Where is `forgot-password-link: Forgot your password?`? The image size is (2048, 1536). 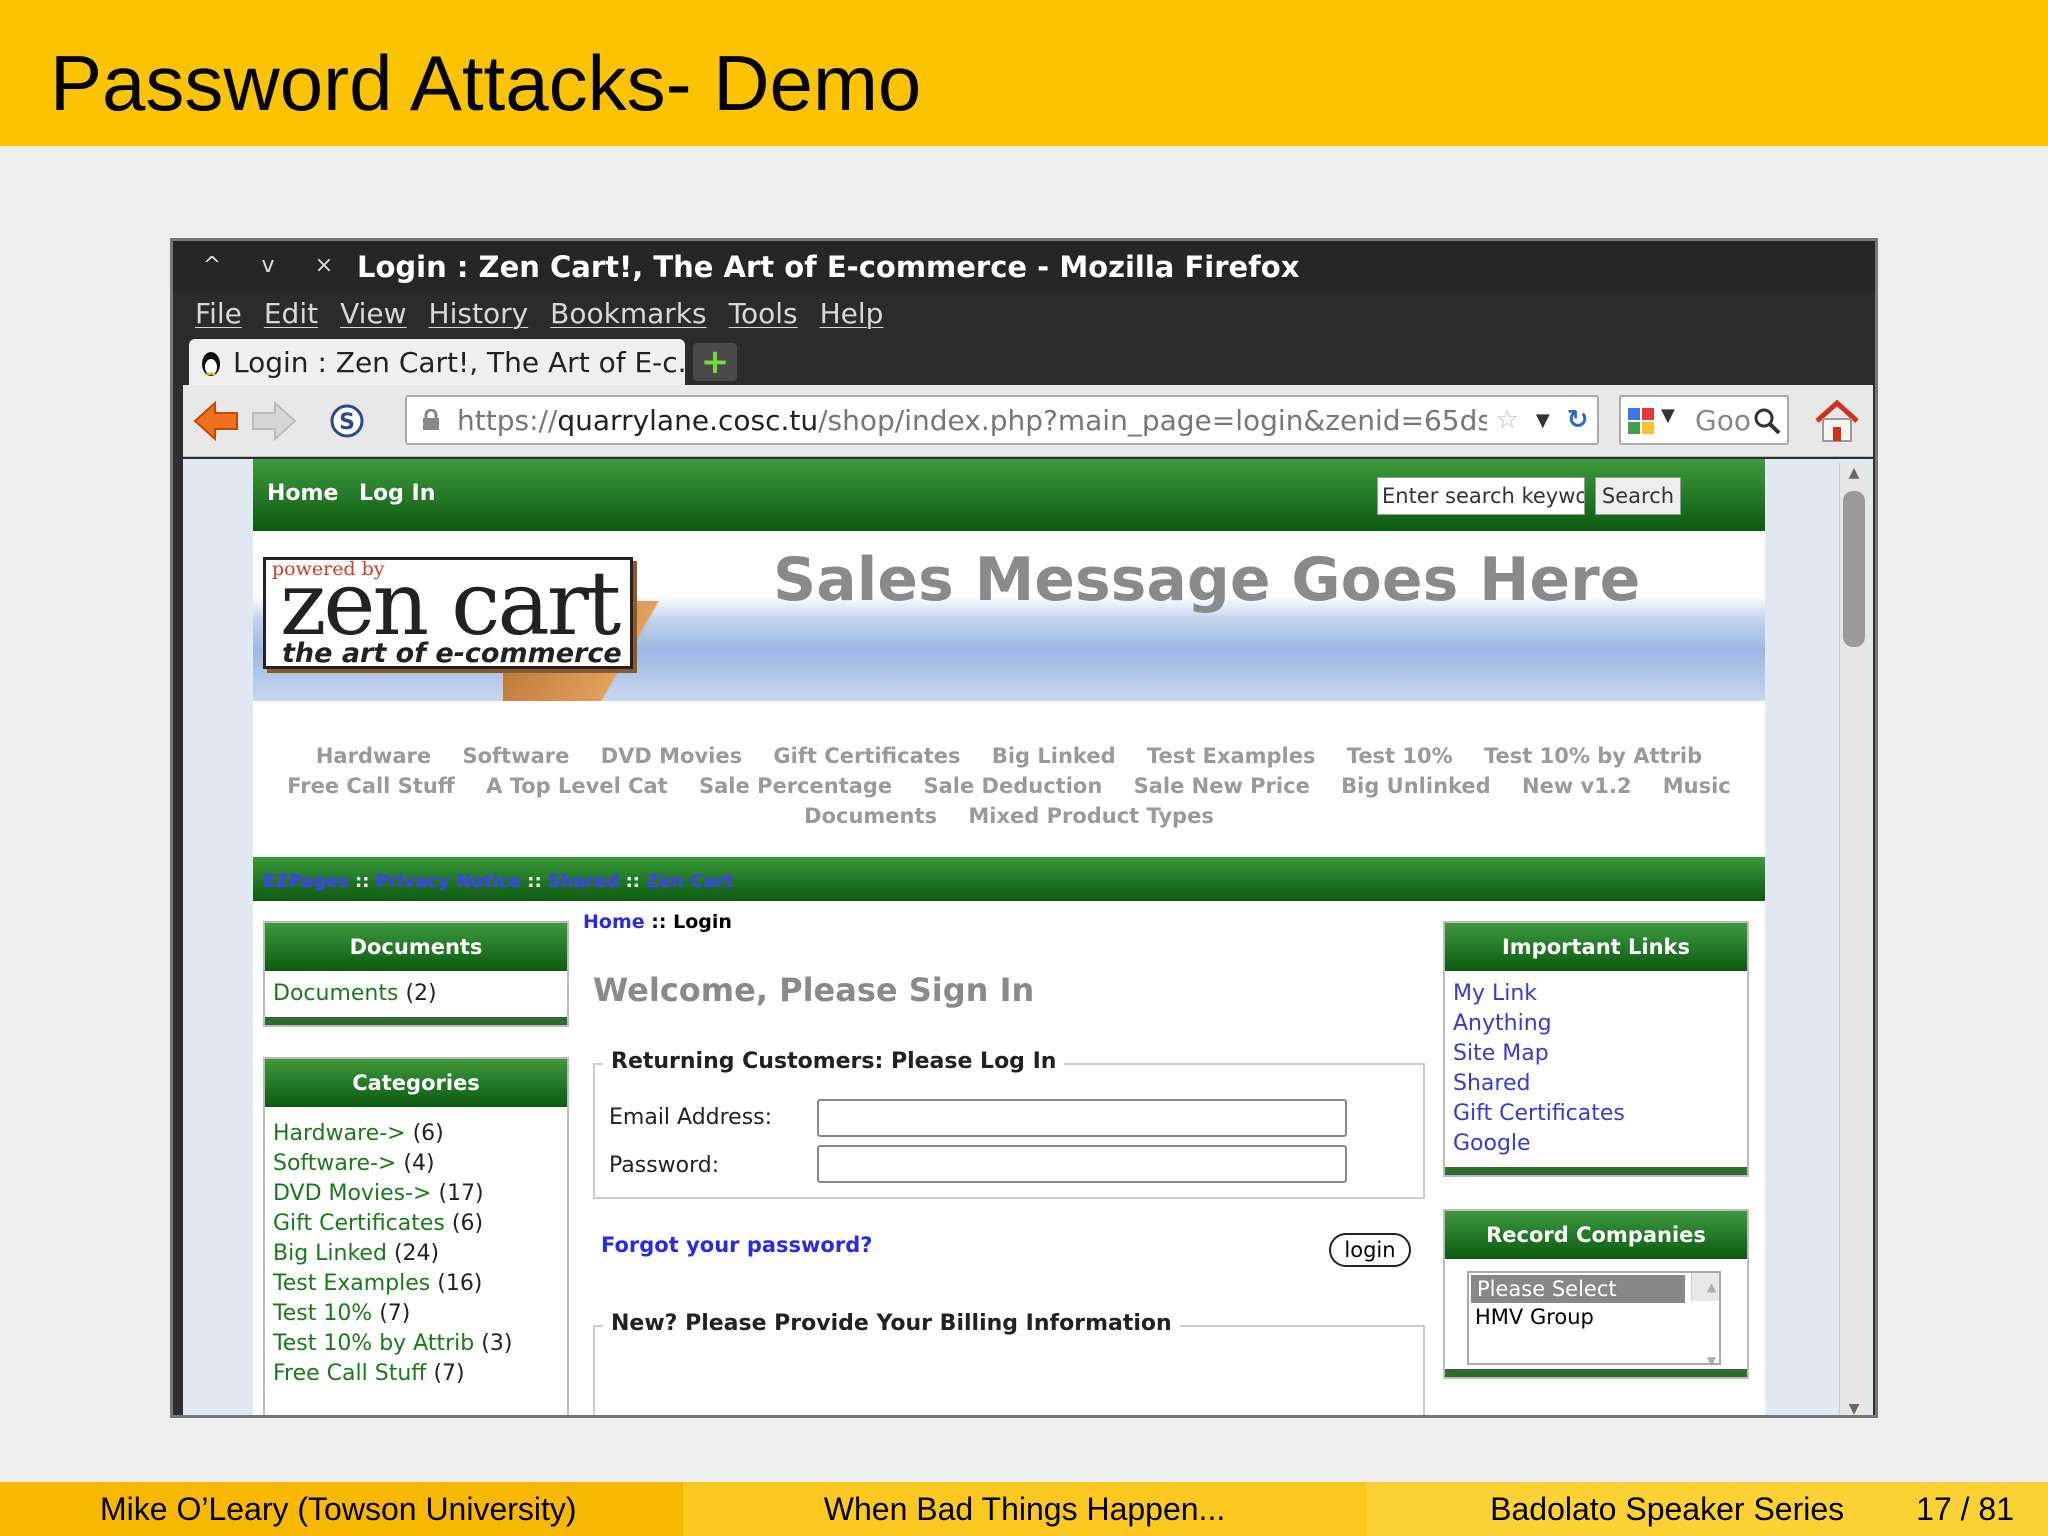
forgot-password-link: Forgot your password? is located at coordinates (736, 1245).